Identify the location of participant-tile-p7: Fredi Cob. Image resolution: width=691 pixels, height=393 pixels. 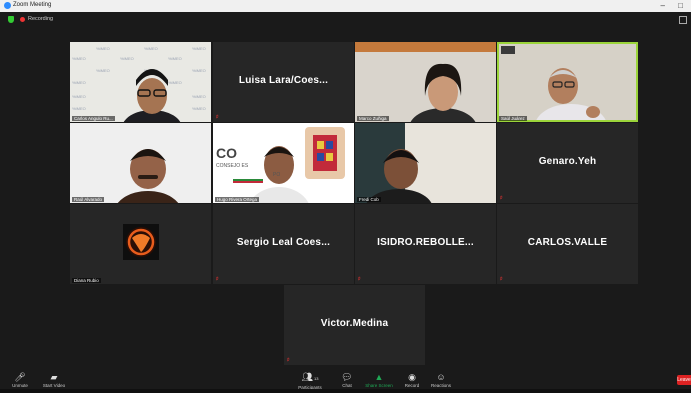
(425, 163).